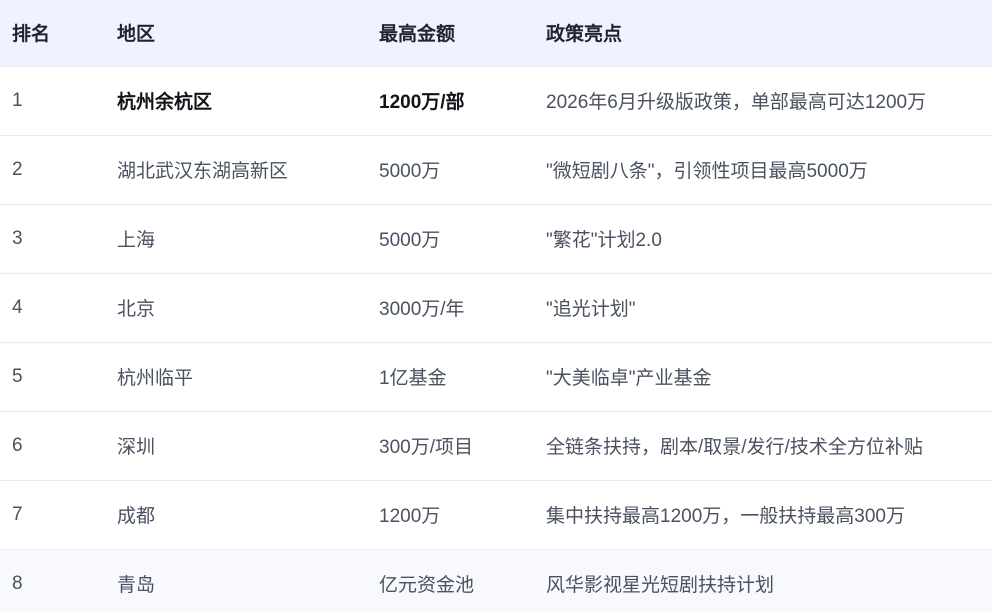 Image resolution: width=992 pixels, height=612 pixels. Describe the element at coordinates (450, 33) in the screenshot. I see `header-max-amount: 最高金额` at that location.